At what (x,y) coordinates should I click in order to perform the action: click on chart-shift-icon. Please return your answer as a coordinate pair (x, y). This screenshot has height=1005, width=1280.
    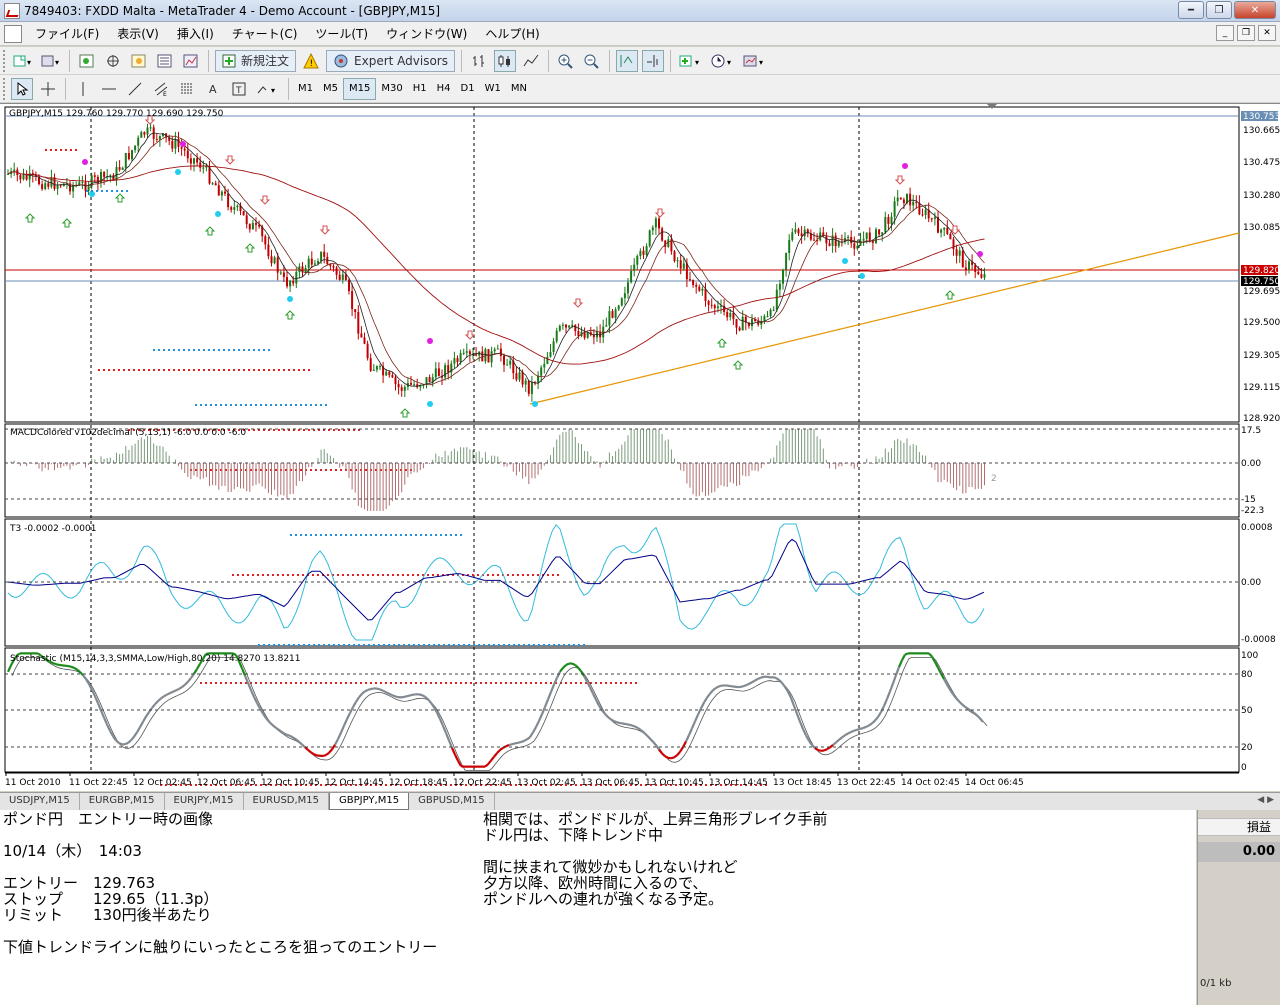
    Looking at the image, I should click on (652, 60).